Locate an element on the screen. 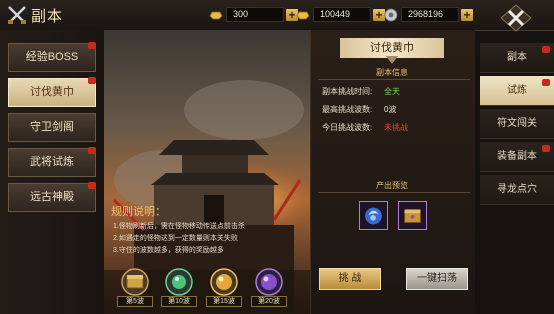 The width and height of the screenshot is (554, 314). info-section-title: 副本信息 is located at coordinates (392, 72).